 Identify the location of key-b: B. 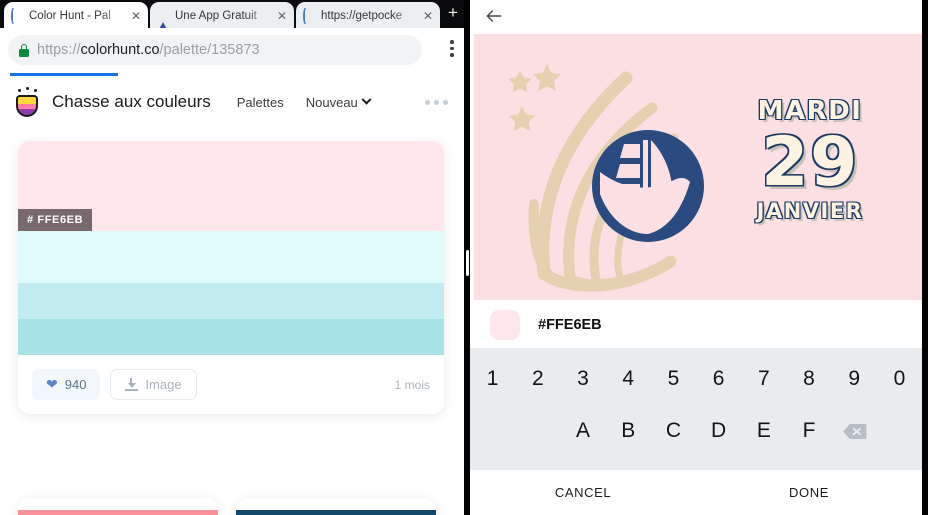
(628, 431).